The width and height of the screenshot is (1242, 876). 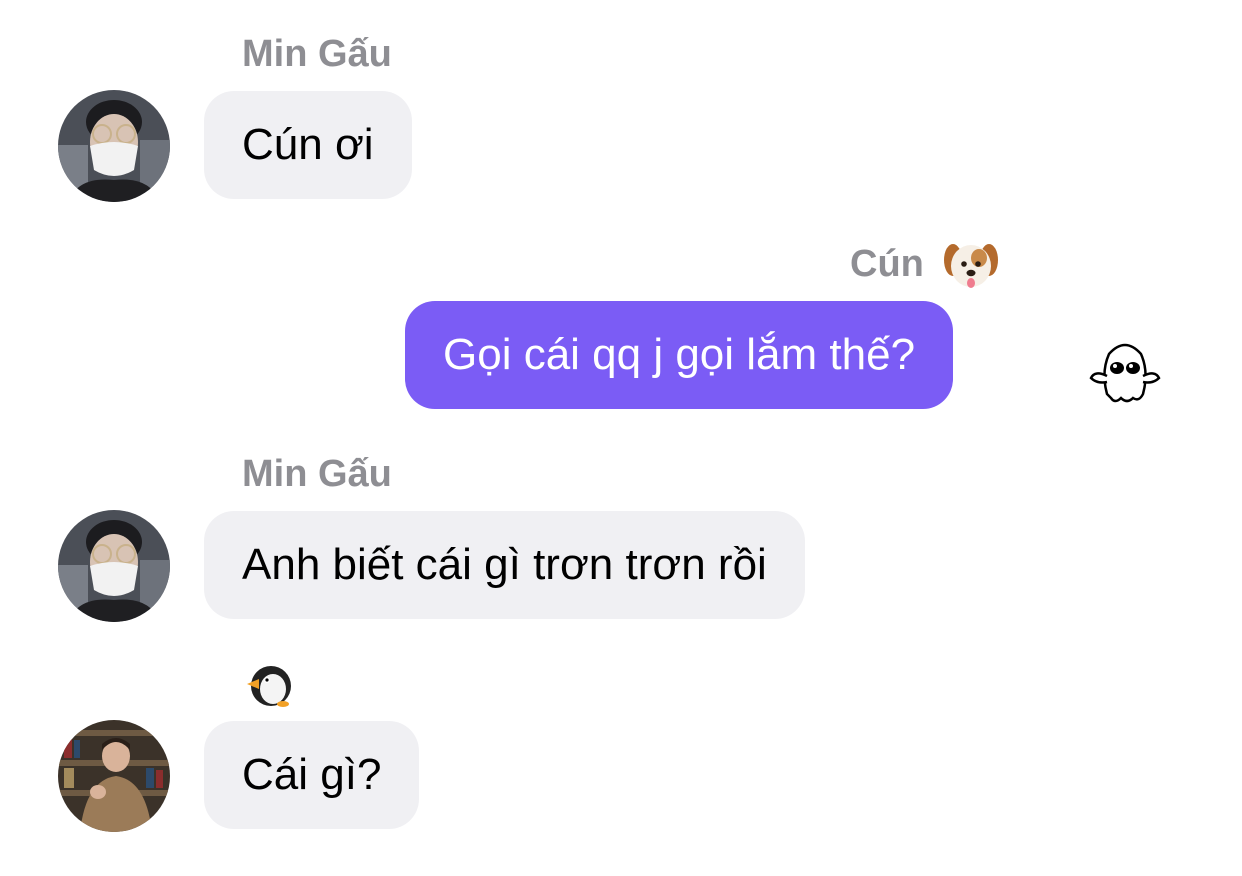 What do you see at coordinates (1125, 370) in the screenshot?
I see `ghost-sticker-icon` at bounding box center [1125, 370].